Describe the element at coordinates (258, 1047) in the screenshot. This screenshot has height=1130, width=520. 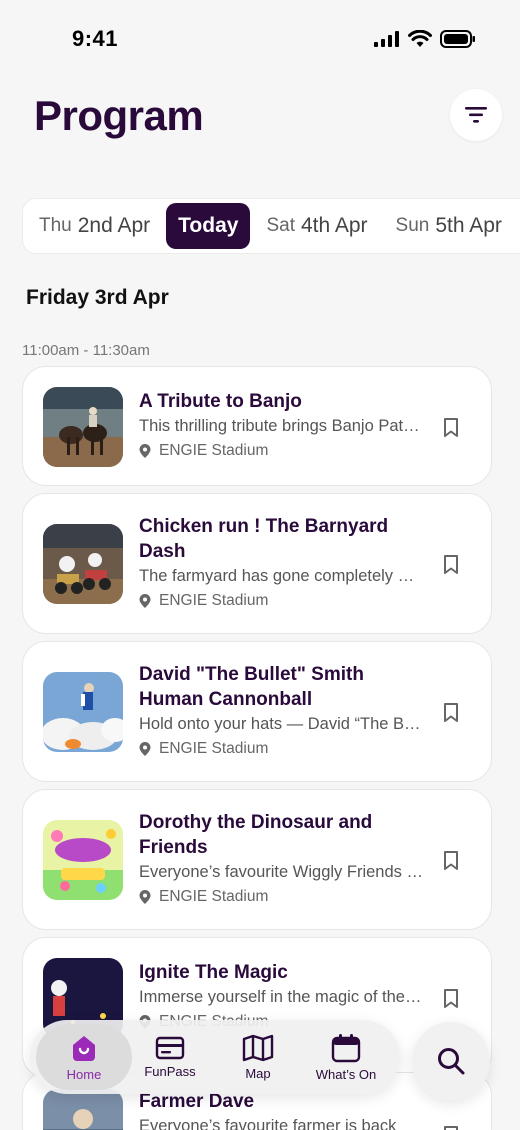
I see `map-icon` at that location.